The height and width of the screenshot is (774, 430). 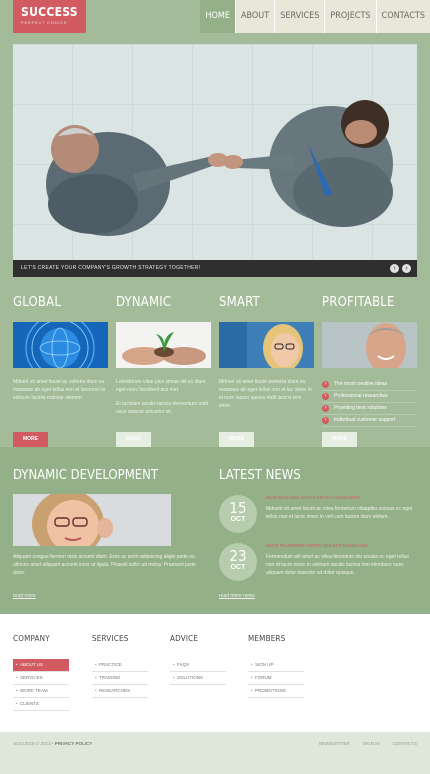 What do you see at coordinates (92, 520) in the screenshot?
I see `woman-glasses-photo` at bounding box center [92, 520].